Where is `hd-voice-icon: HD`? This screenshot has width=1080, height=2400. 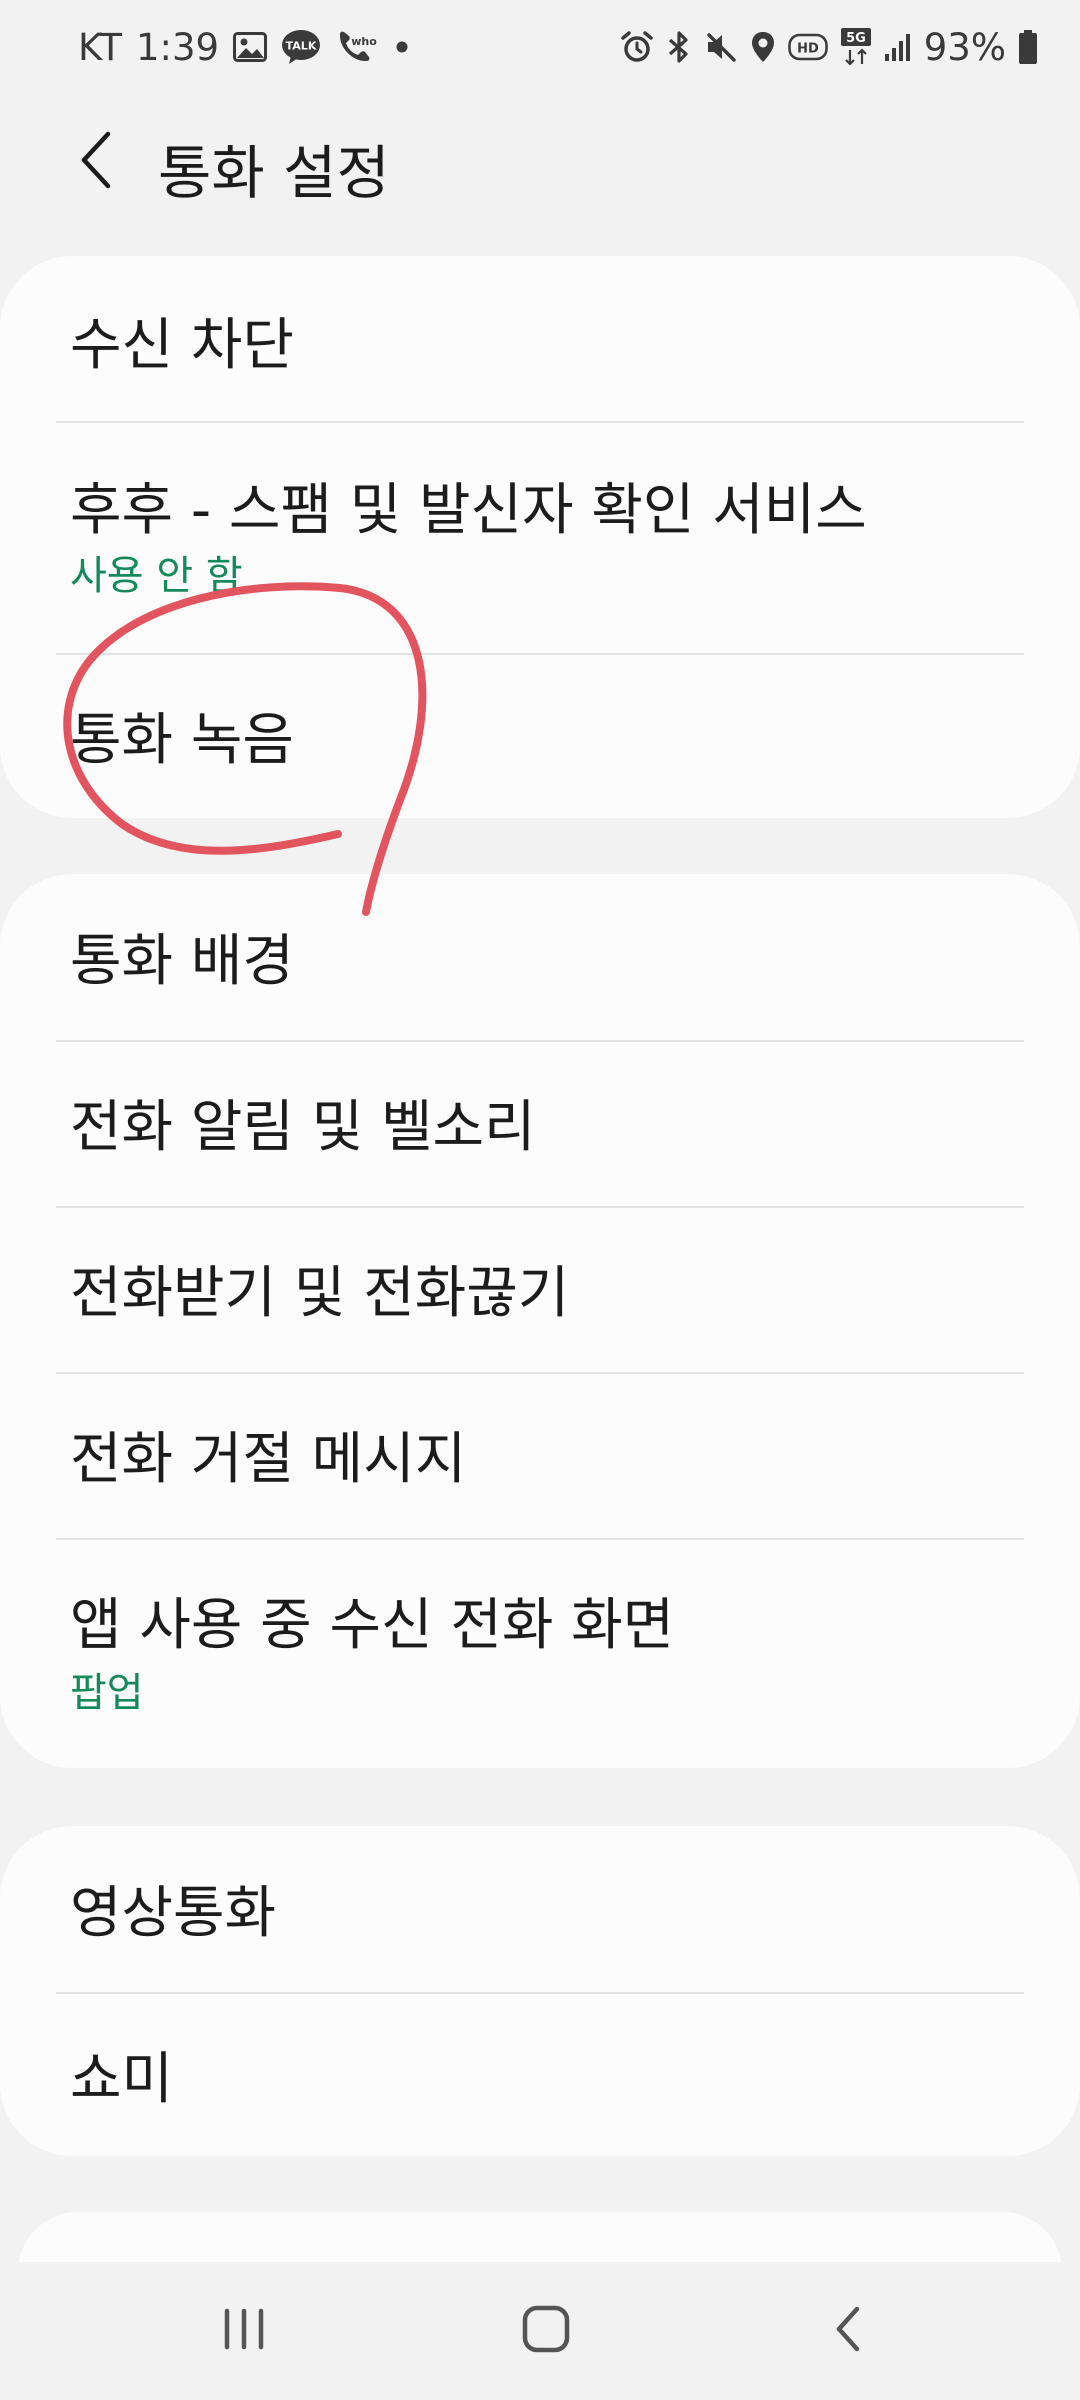 hd-voice-icon: HD is located at coordinates (808, 47).